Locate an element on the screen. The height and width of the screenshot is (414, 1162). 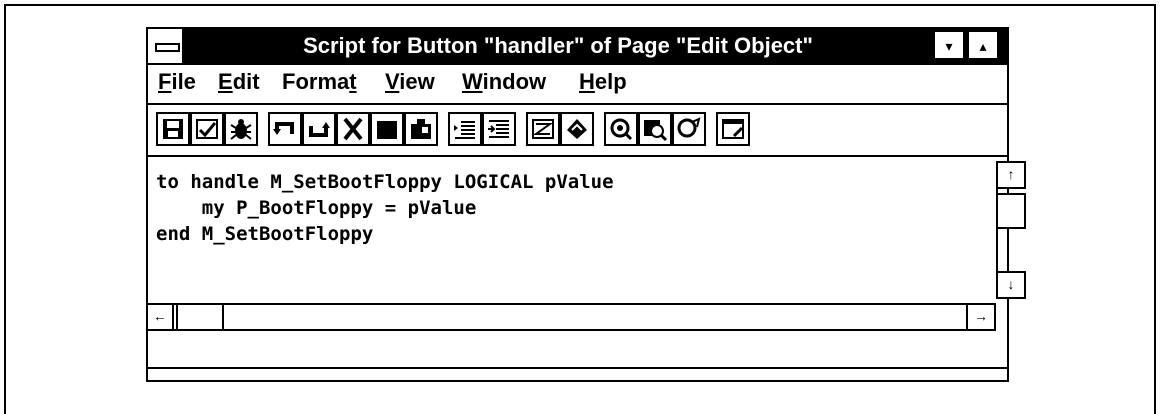
indent-button is located at coordinates (465, 129).